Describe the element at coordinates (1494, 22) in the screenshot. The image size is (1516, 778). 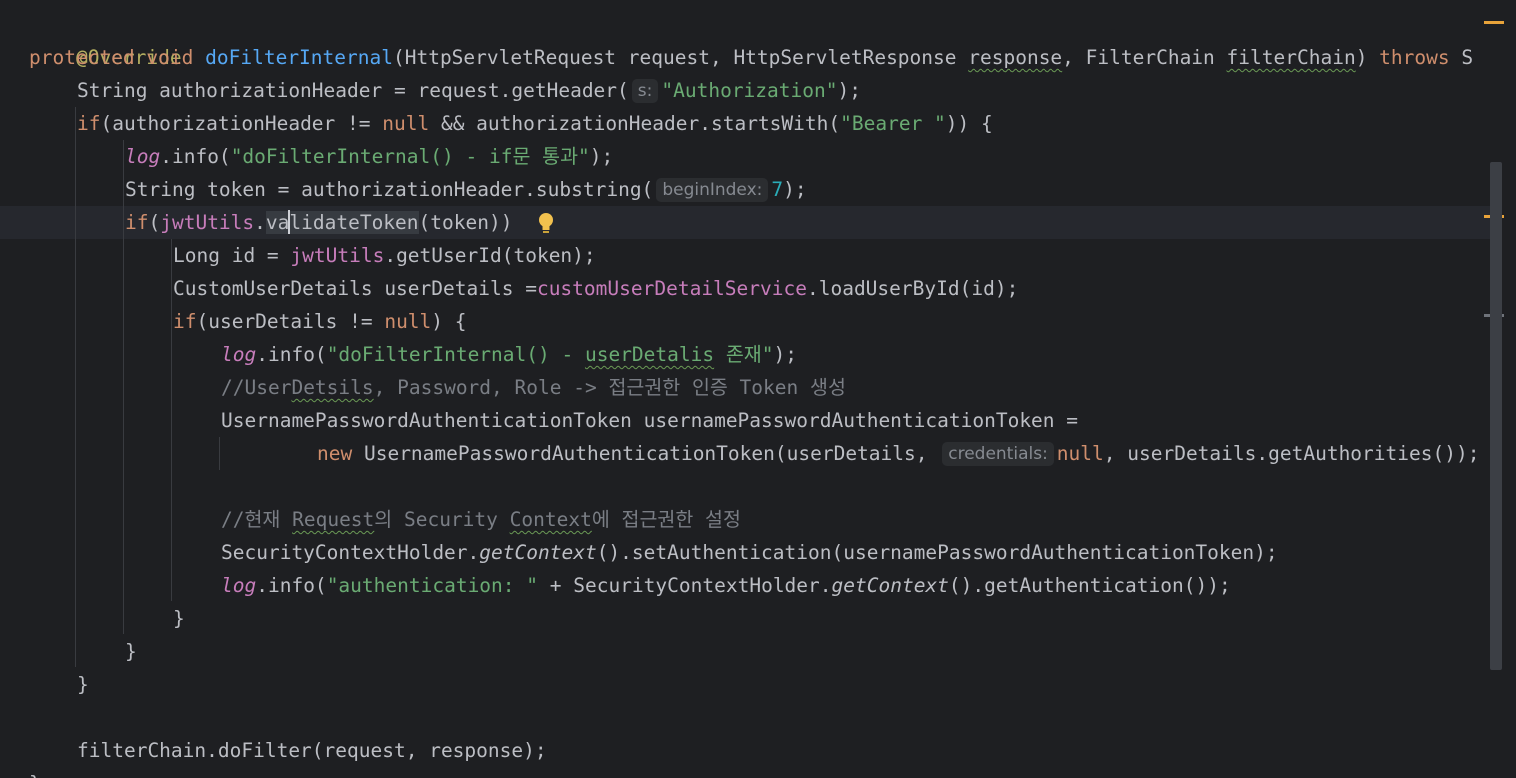
I see `warning-marker` at that location.